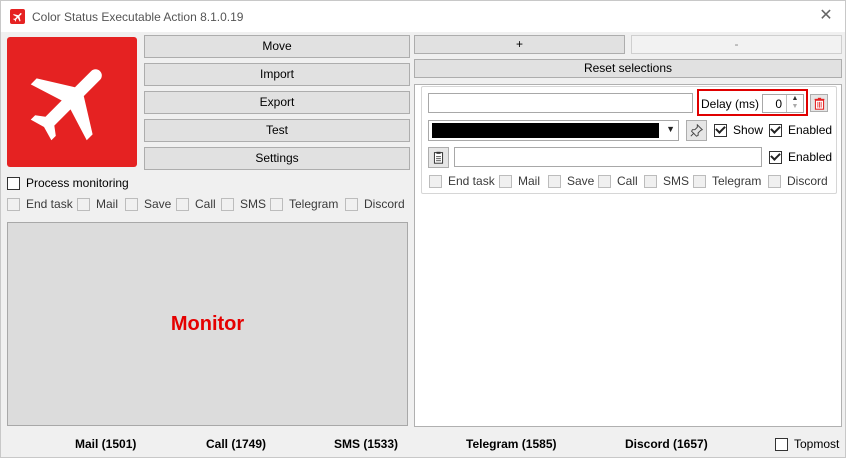  Describe the element at coordinates (795, 107) in the screenshot. I see `stepper-down-icon: ▼` at that location.